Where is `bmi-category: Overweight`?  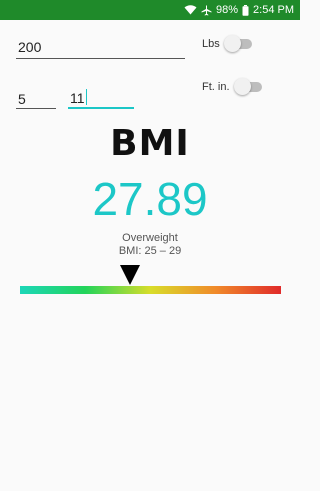 bmi-category: Overweight is located at coordinates (150, 238).